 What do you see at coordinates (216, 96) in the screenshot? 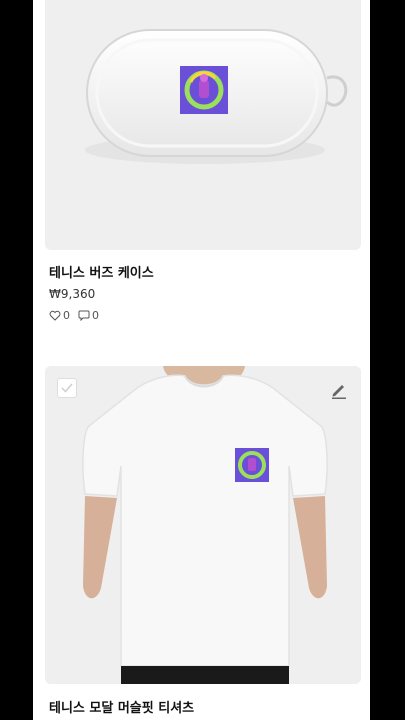
I see `buds-case-illustration` at bounding box center [216, 96].